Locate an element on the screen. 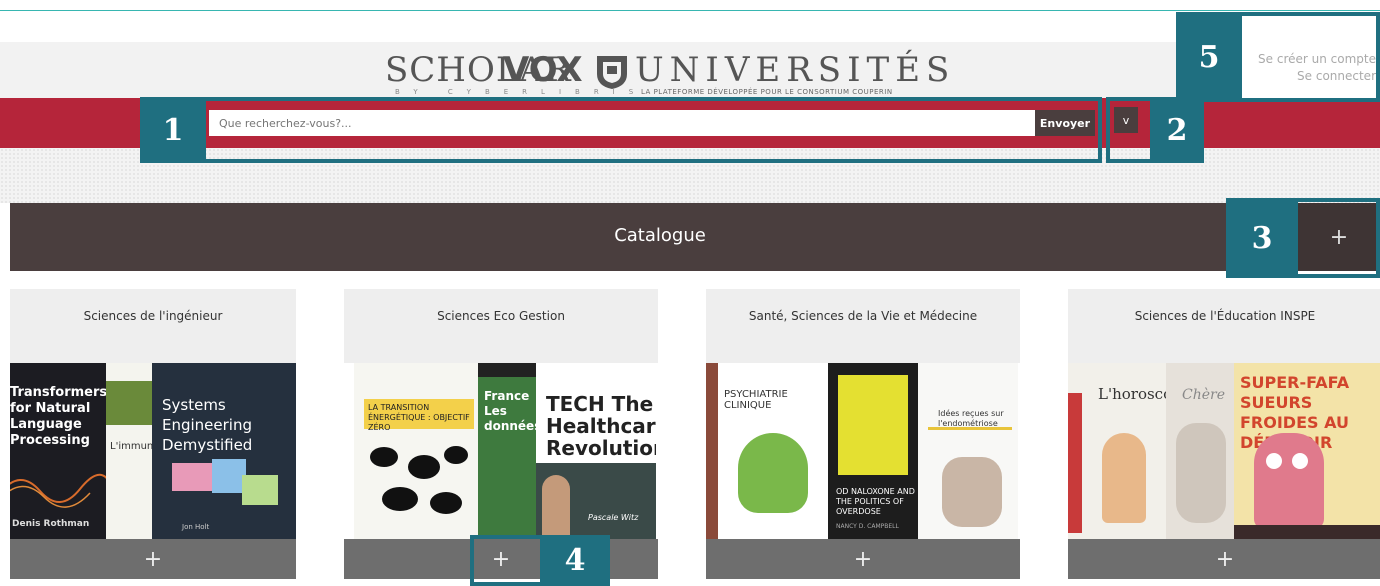  logo-universites: UNIVERSITÉS is located at coordinates (795, 70).